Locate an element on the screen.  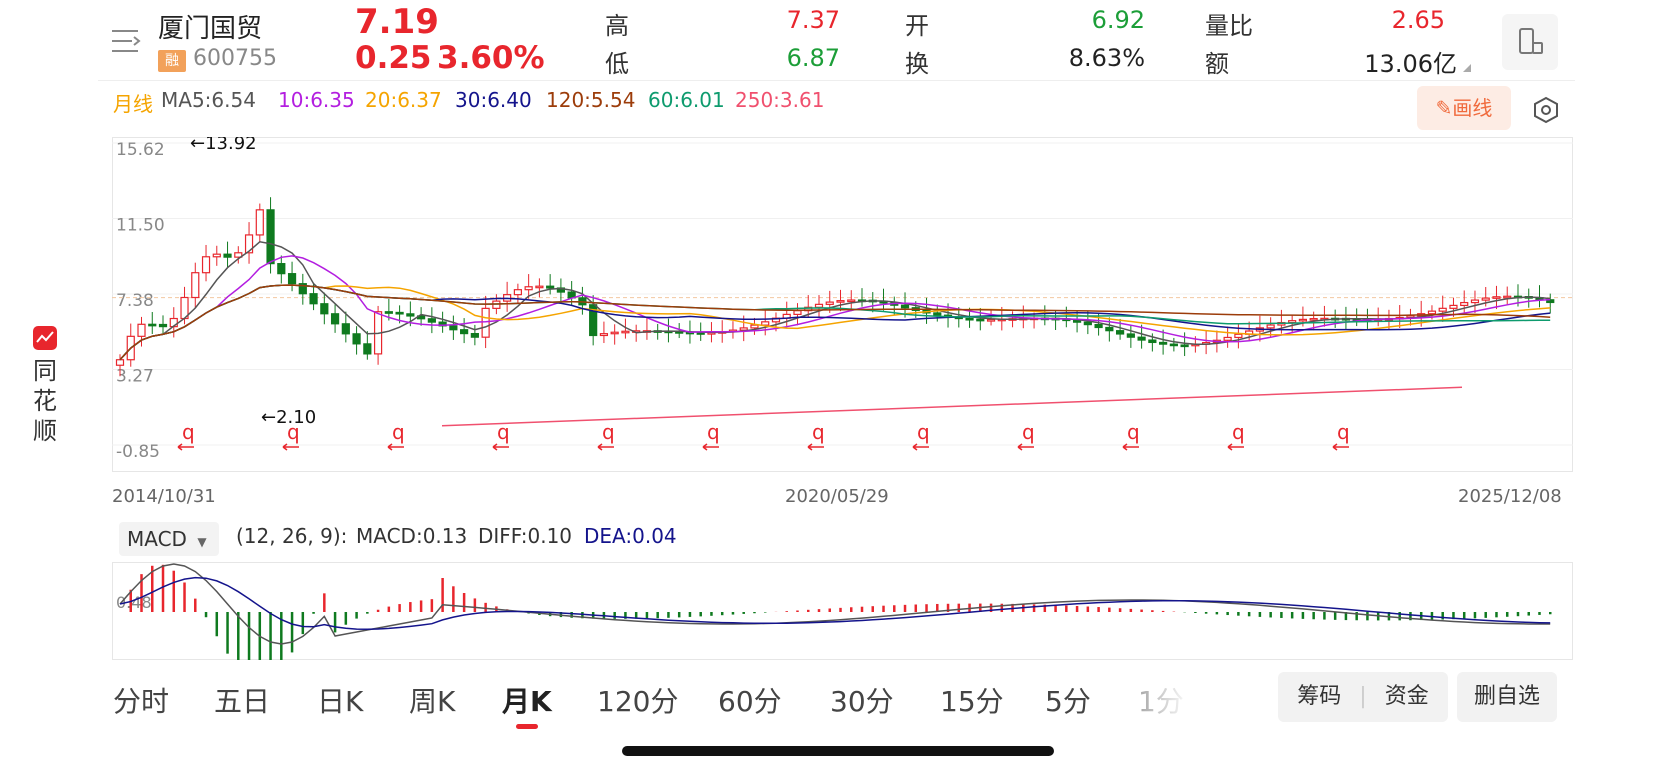
tab-15min: 15分 is located at coordinates (972, 700).